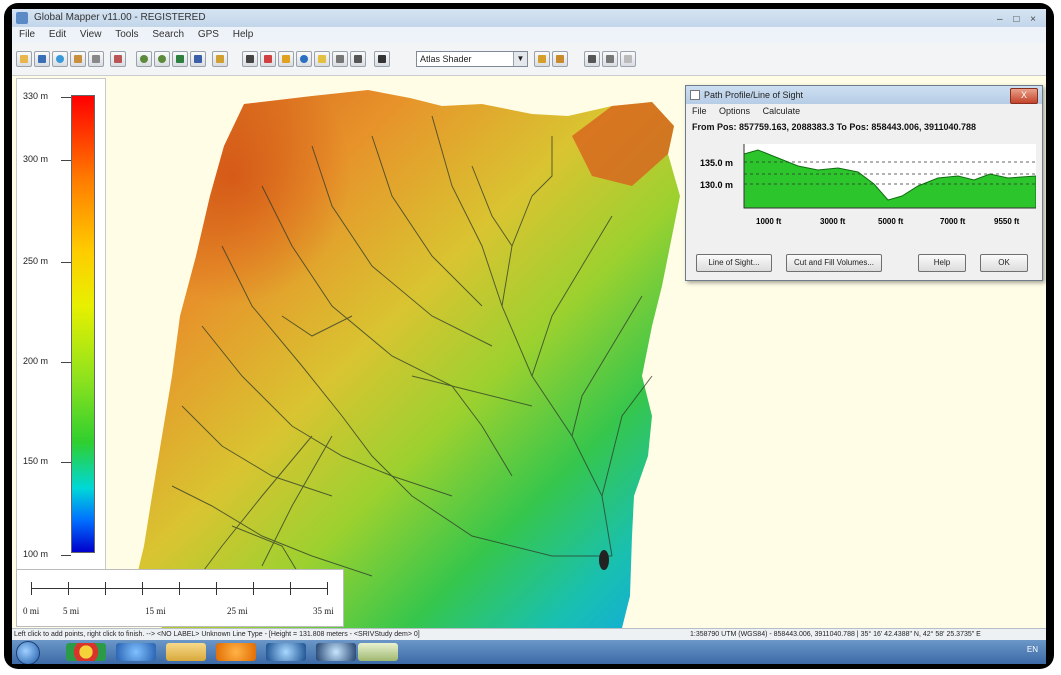  Describe the element at coordinates (716, 185) in the screenshot. I see `profile-y-label: 130.0 m` at that location.